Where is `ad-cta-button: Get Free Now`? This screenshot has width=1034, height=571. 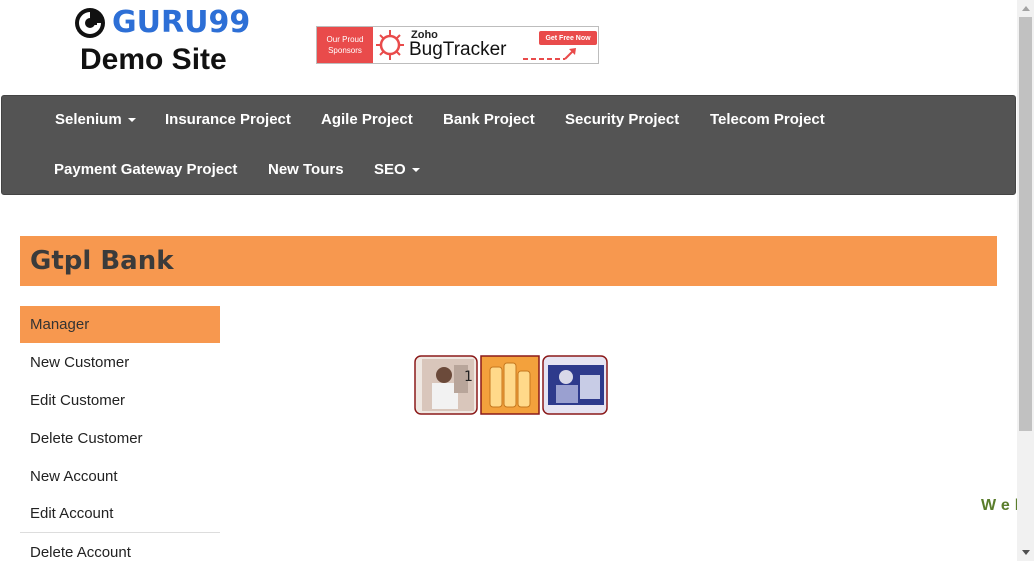
ad-cta-button: Get Free Now is located at coordinates (568, 38).